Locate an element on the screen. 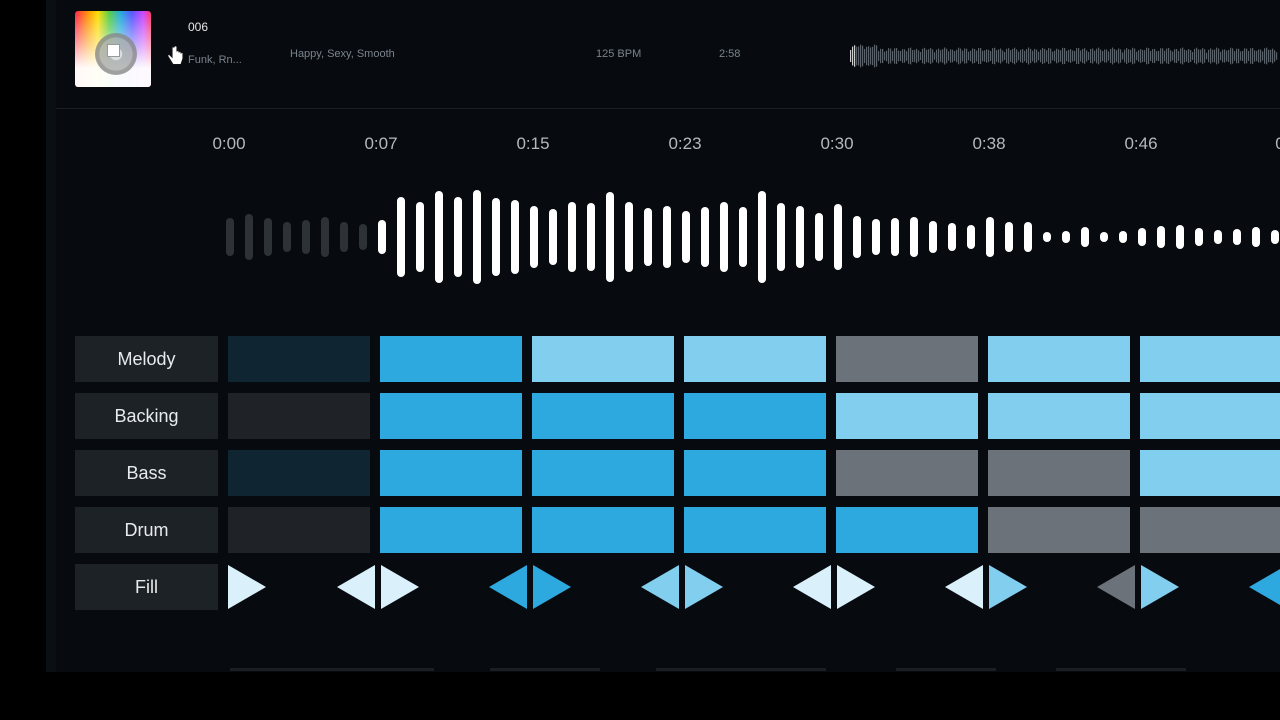 The width and height of the screenshot is (1280, 720). row-label-bass: Bass is located at coordinates (146, 473).